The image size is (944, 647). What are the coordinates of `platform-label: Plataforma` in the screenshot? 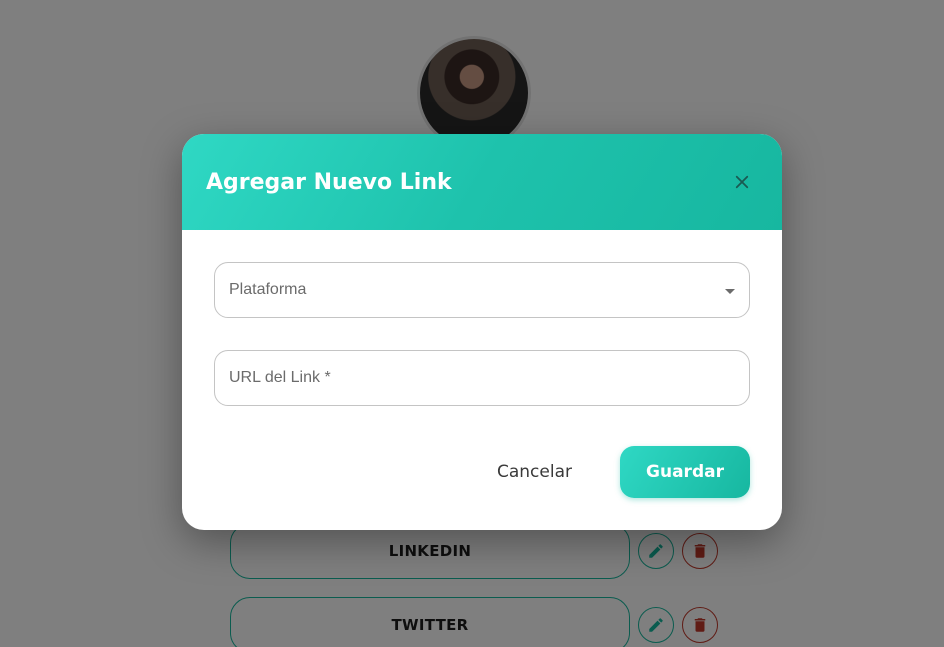 It's located at (268, 289).